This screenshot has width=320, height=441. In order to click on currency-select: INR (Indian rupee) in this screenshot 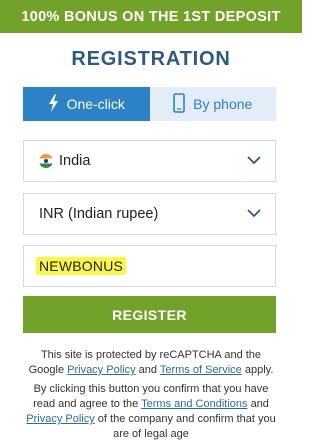, I will do `click(149, 214)`.